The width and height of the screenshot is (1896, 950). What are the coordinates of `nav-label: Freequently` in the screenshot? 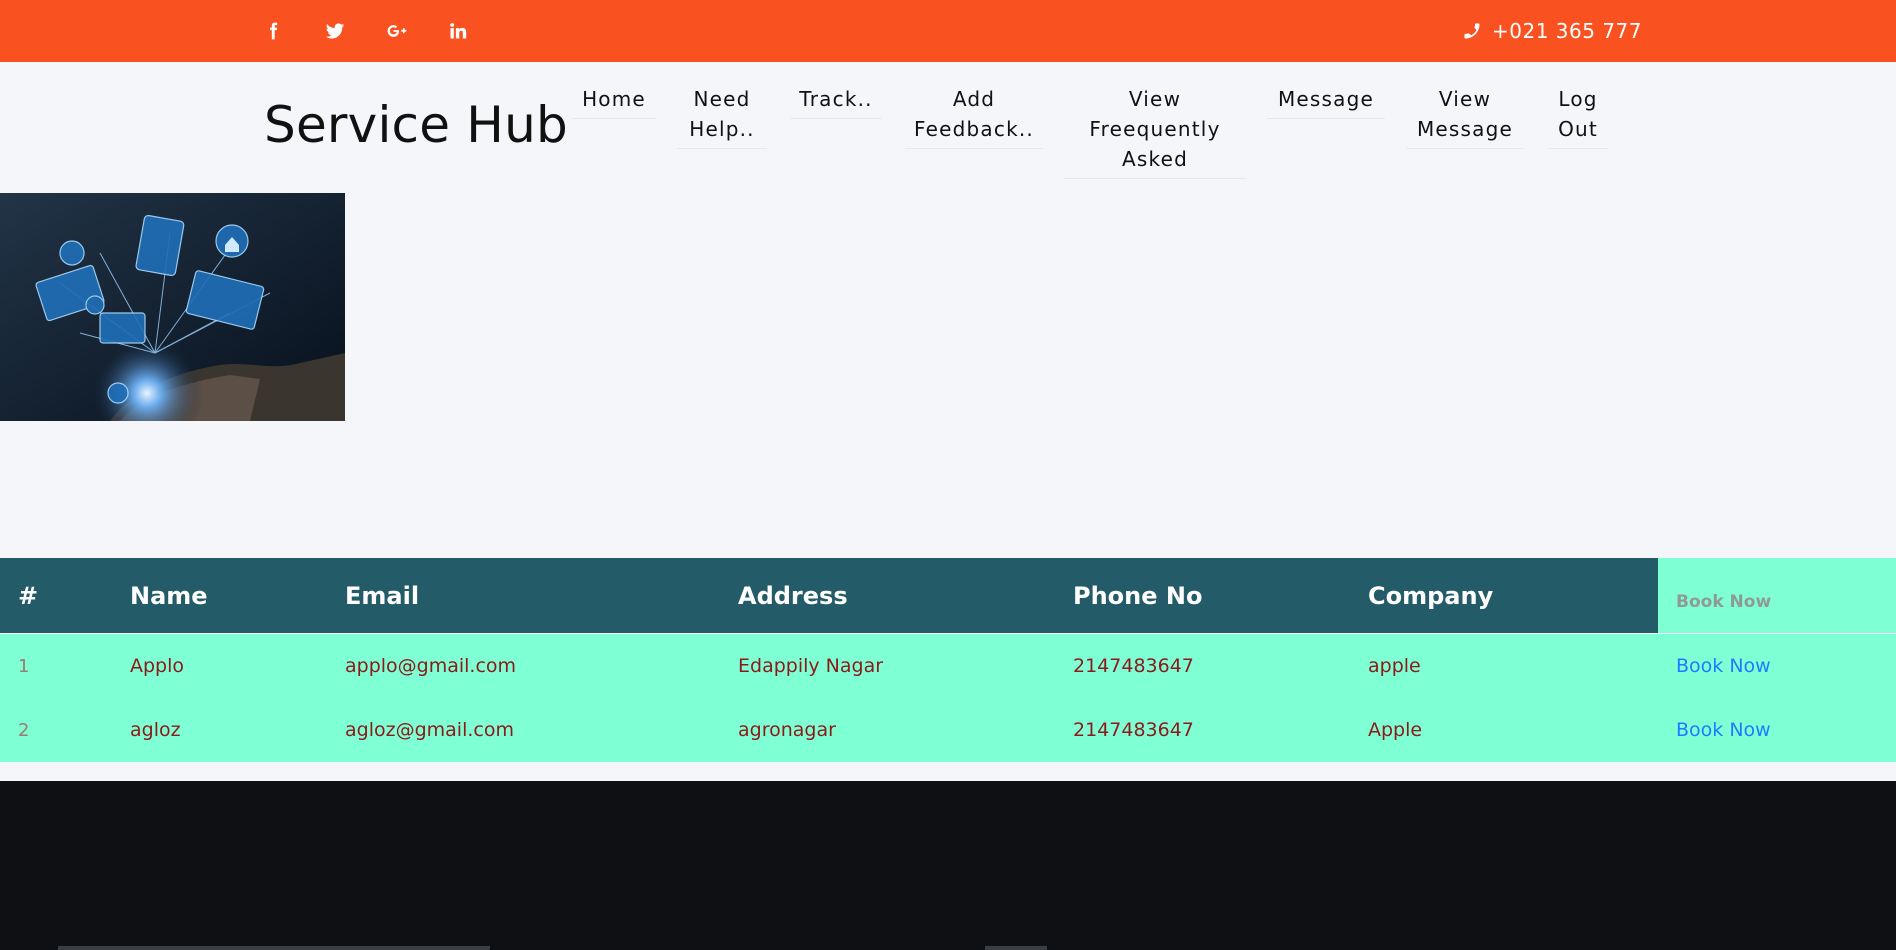 It's located at (1155, 129).